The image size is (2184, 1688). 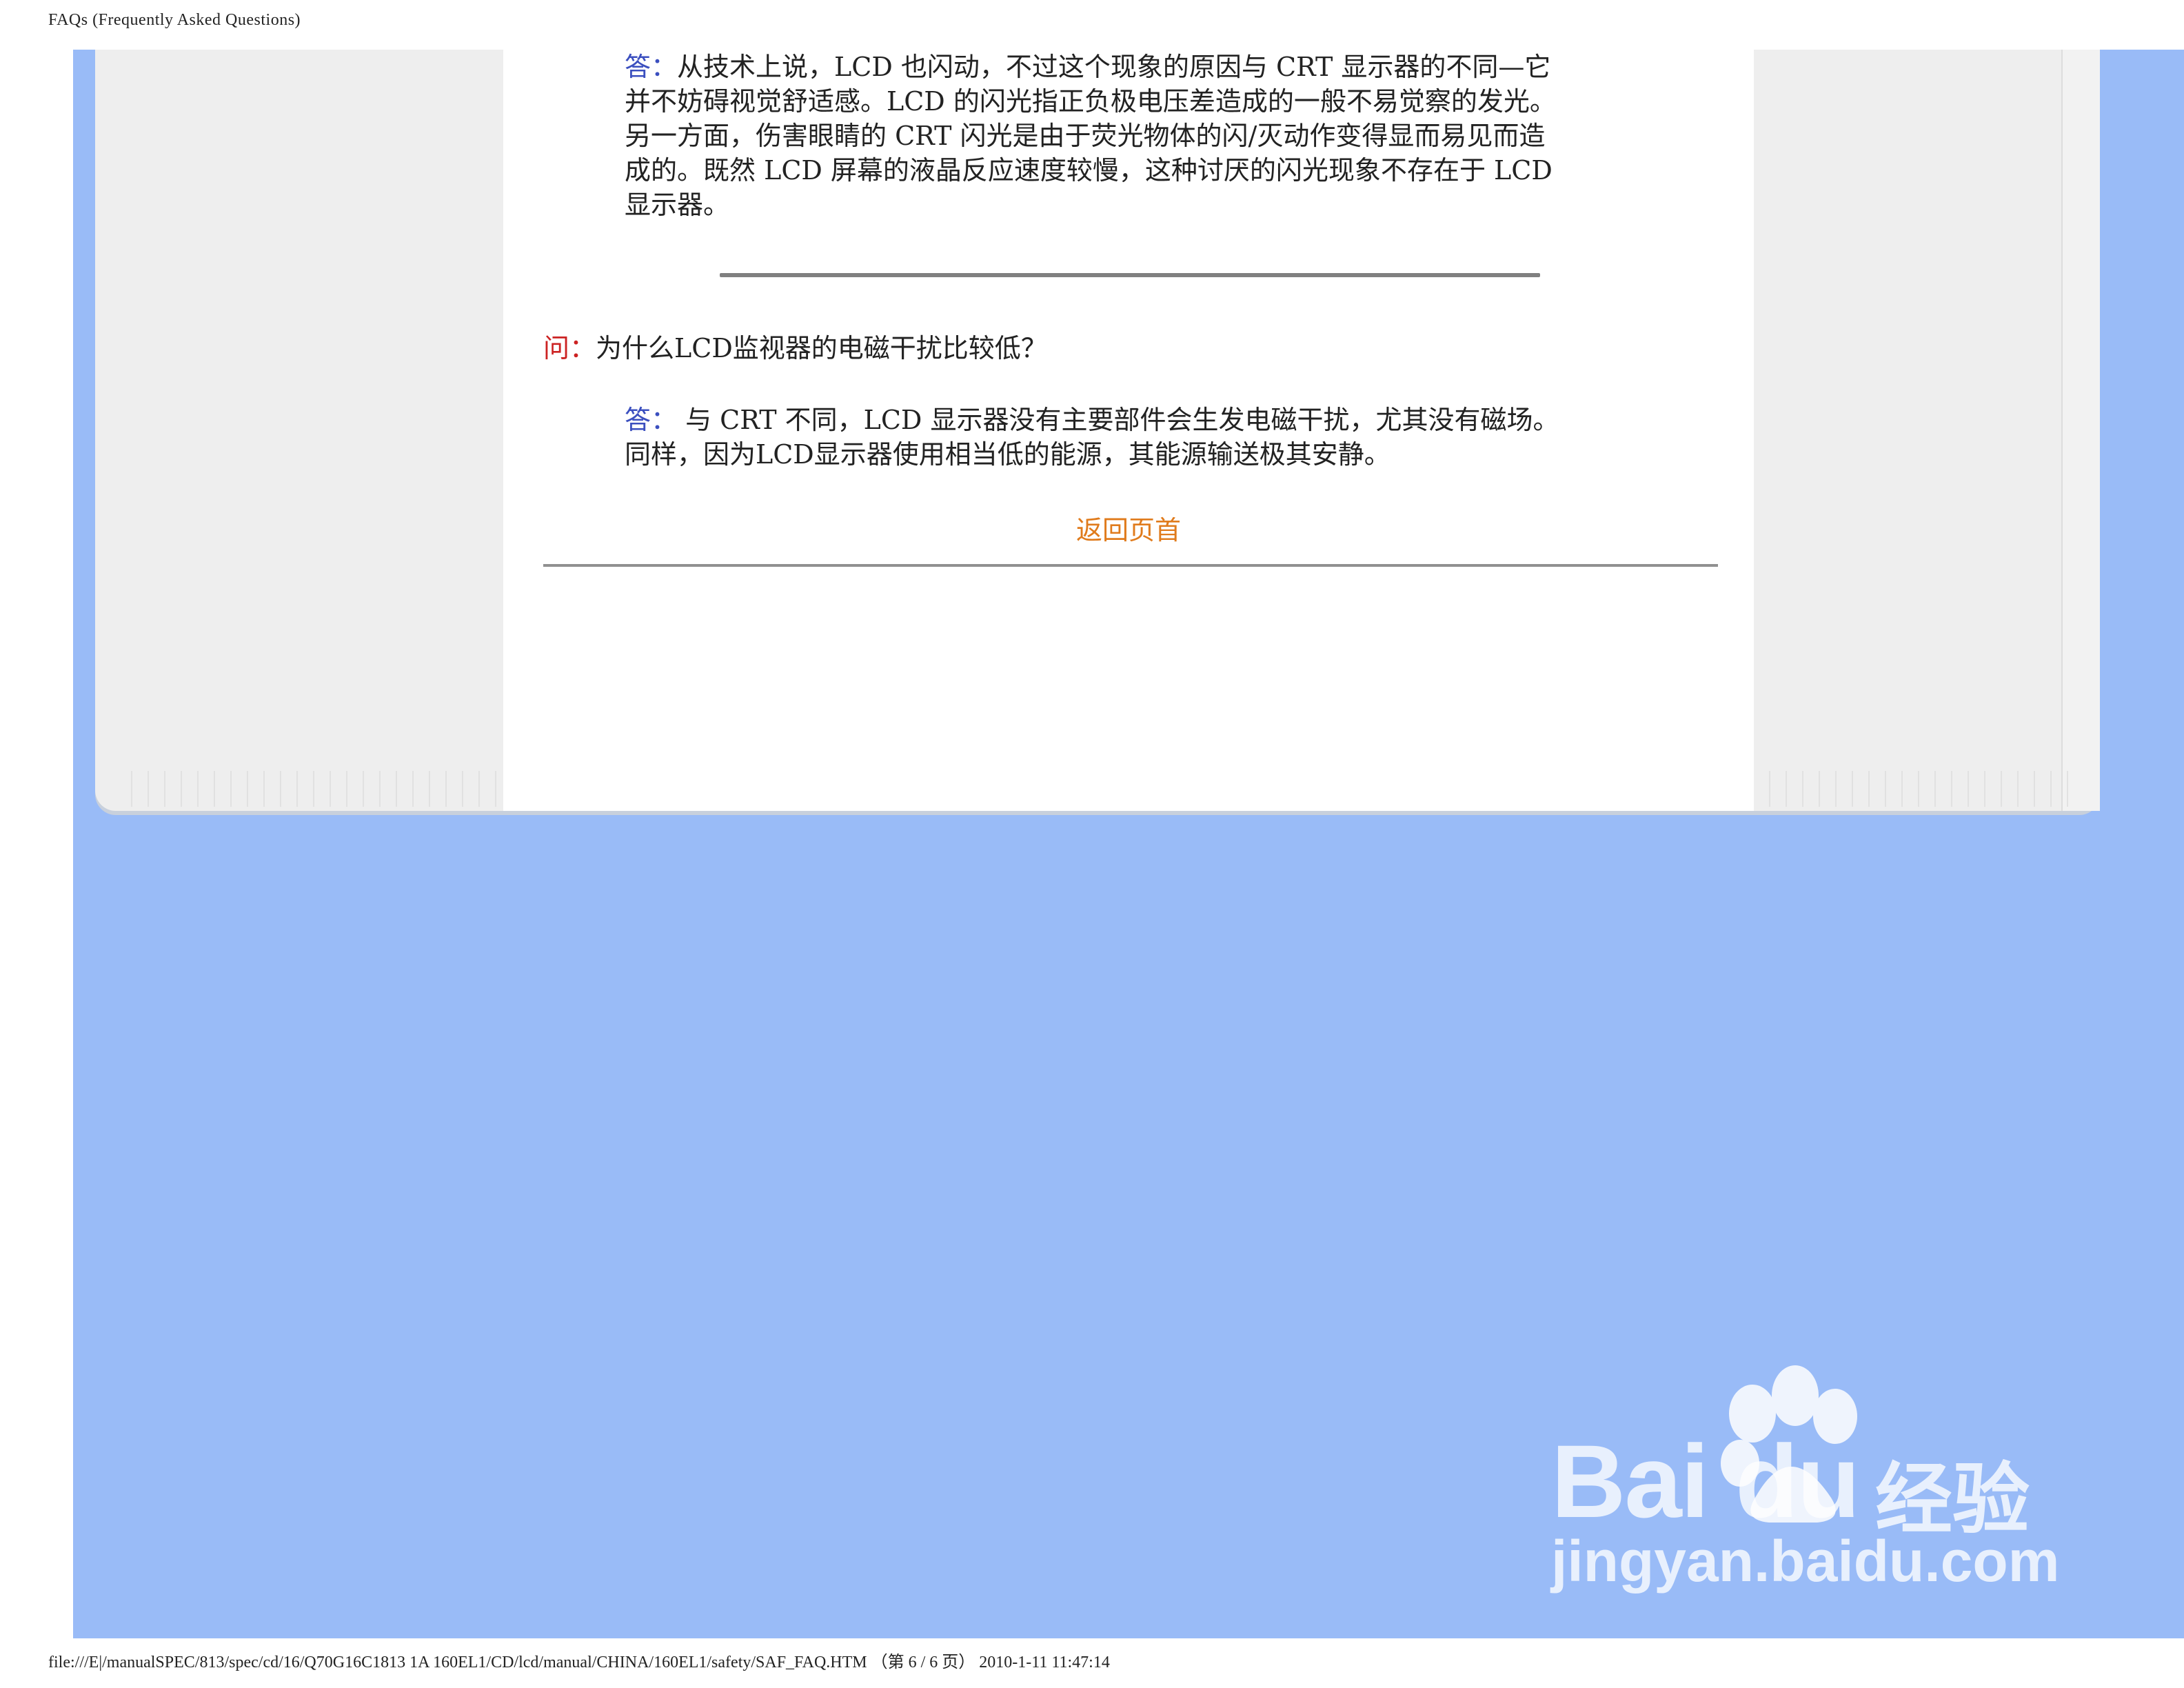 What do you see at coordinates (1091, 102) in the screenshot?
I see `answer-1-line-2: 并不妨碍视觉舒适感。LCD 的闪光指正负极电压差造成的一般不易觉察的发光。` at bounding box center [1091, 102].